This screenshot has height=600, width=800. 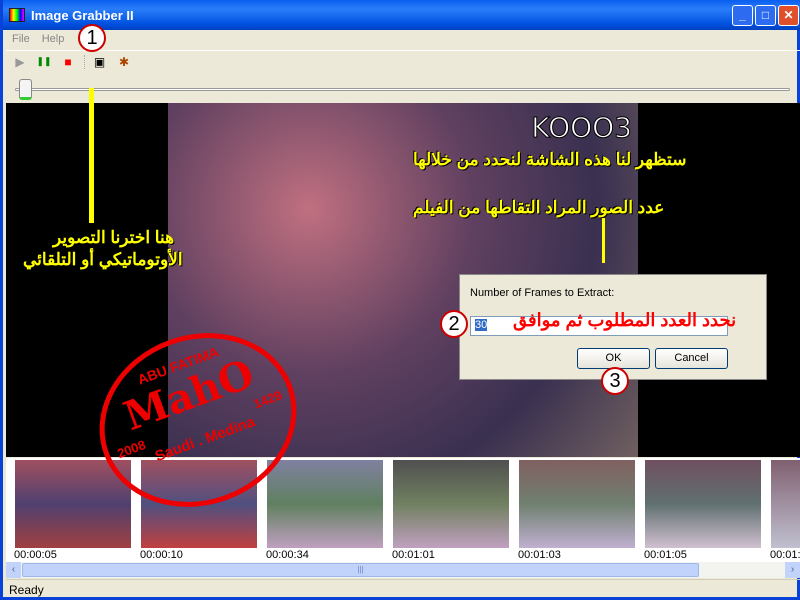 I want to click on stop-icon: ■, so click(x=68, y=62).